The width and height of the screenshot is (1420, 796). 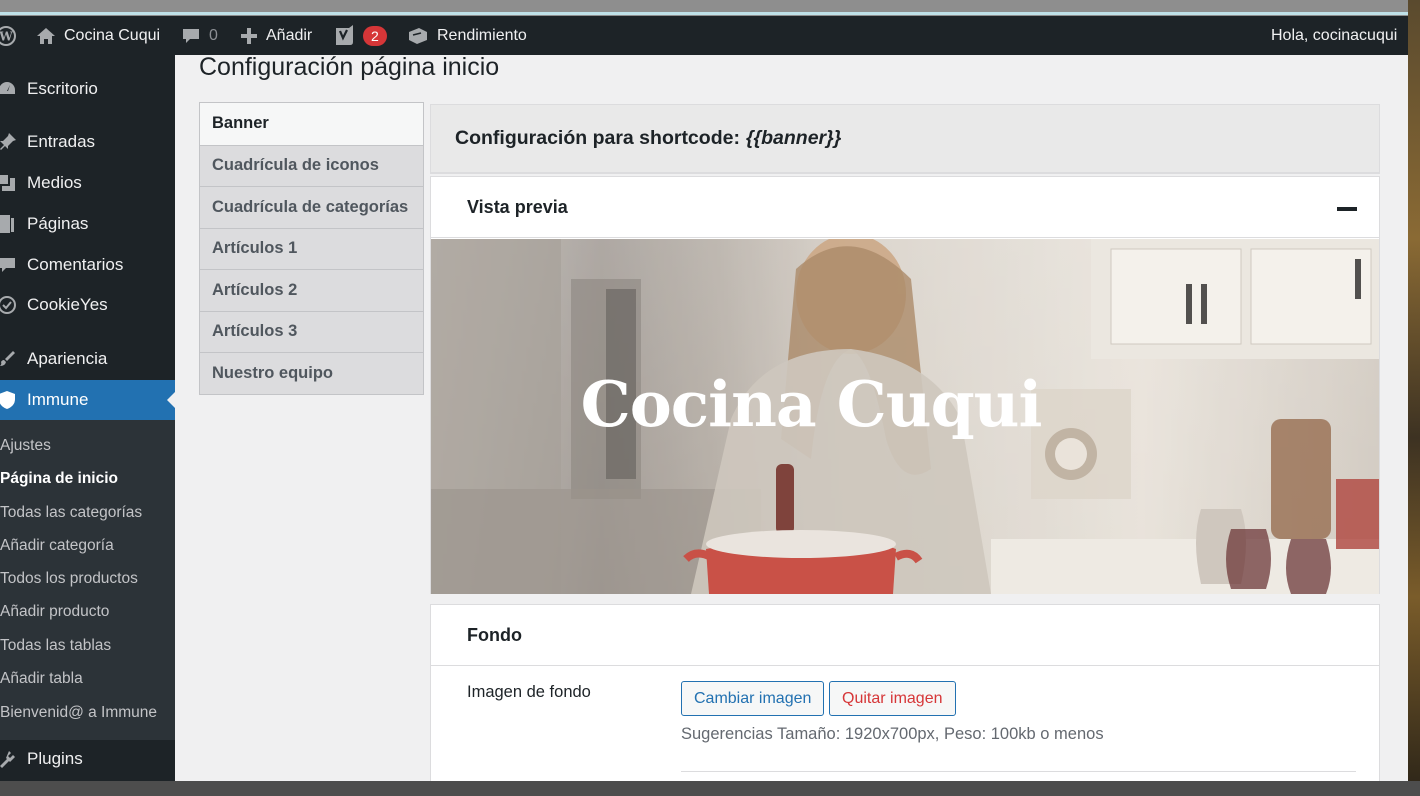 What do you see at coordinates (1018, 771) in the screenshot?
I see `field-divider` at bounding box center [1018, 771].